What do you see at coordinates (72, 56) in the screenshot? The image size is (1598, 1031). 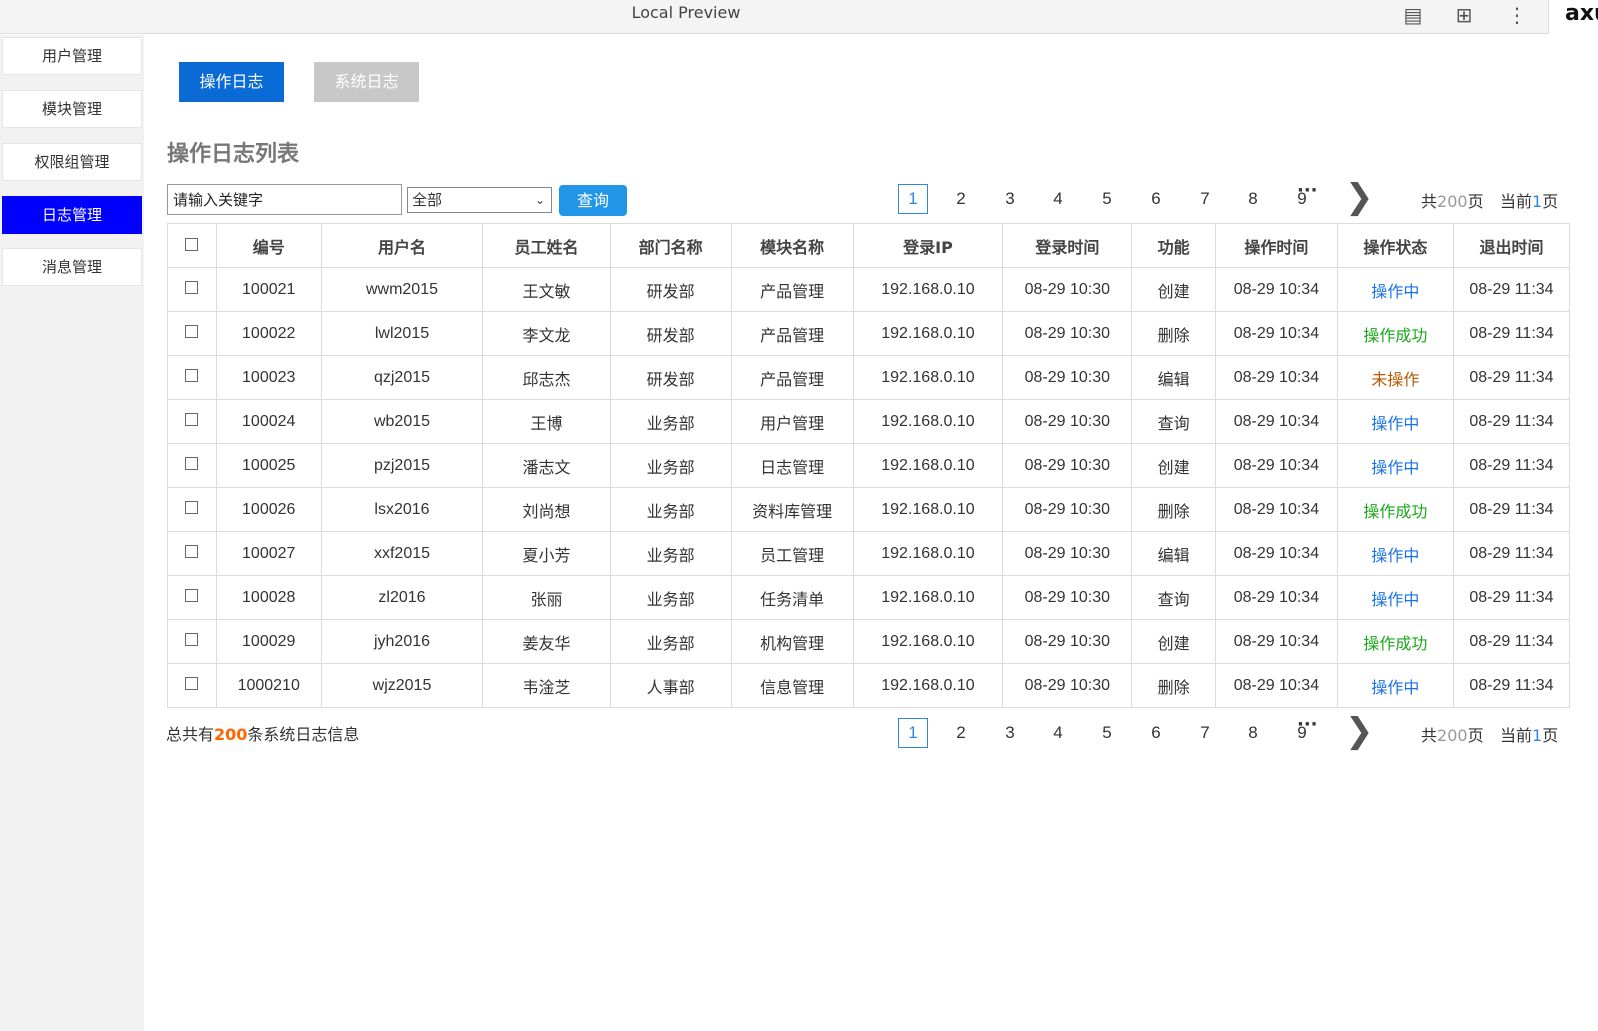 I see `sidebar-item: 用户管理` at bounding box center [72, 56].